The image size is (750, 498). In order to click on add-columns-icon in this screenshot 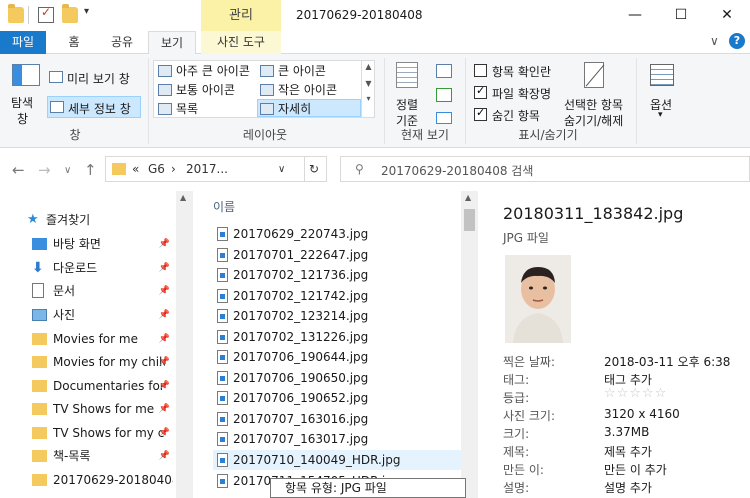, I will do `click(444, 95)`.